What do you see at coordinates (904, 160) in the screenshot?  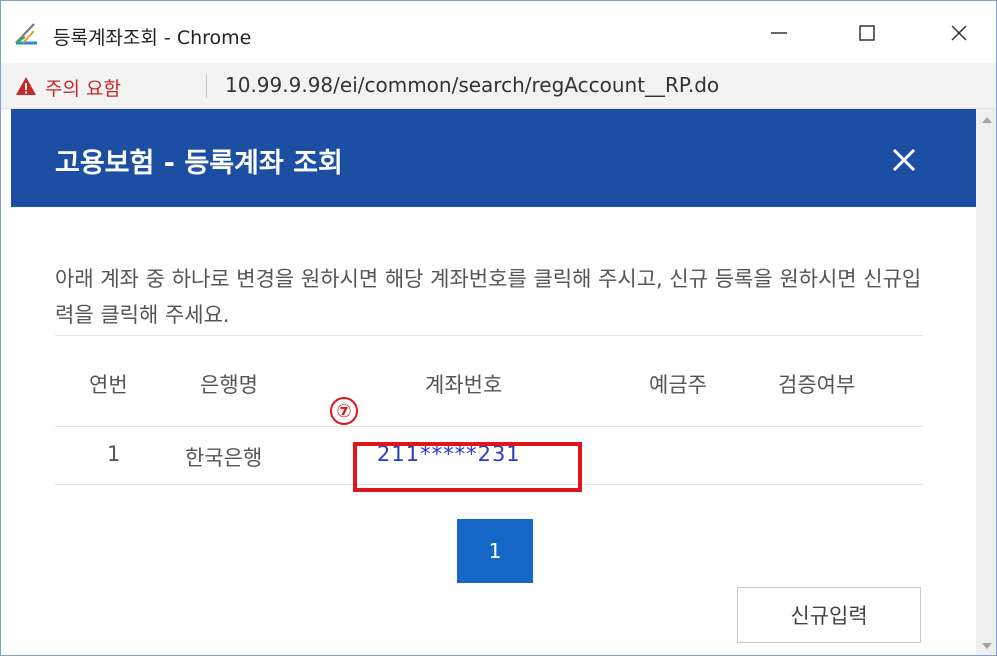 I see `modal-close-icon` at bounding box center [904, 160].